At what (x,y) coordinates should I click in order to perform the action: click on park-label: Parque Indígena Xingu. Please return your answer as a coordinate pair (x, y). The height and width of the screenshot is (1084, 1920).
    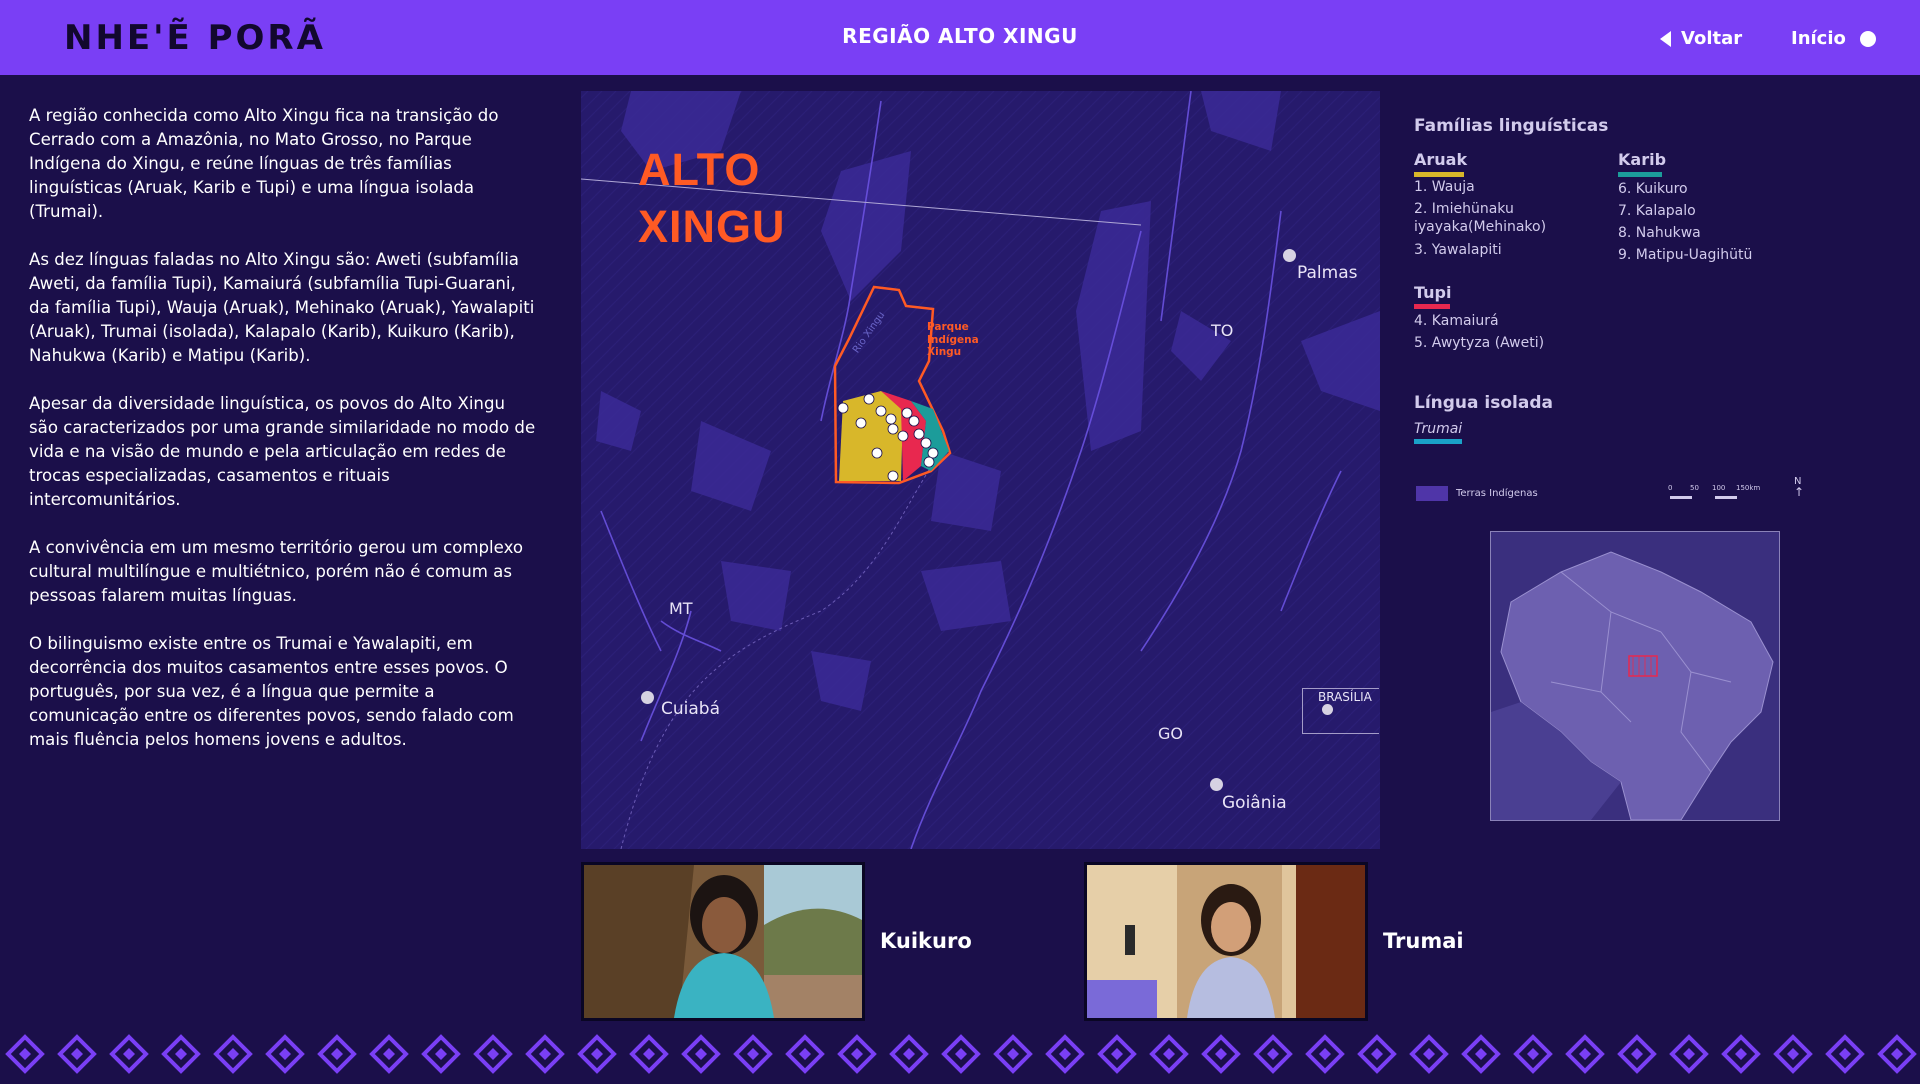
    Looking at the image, I should click on (953, 340).